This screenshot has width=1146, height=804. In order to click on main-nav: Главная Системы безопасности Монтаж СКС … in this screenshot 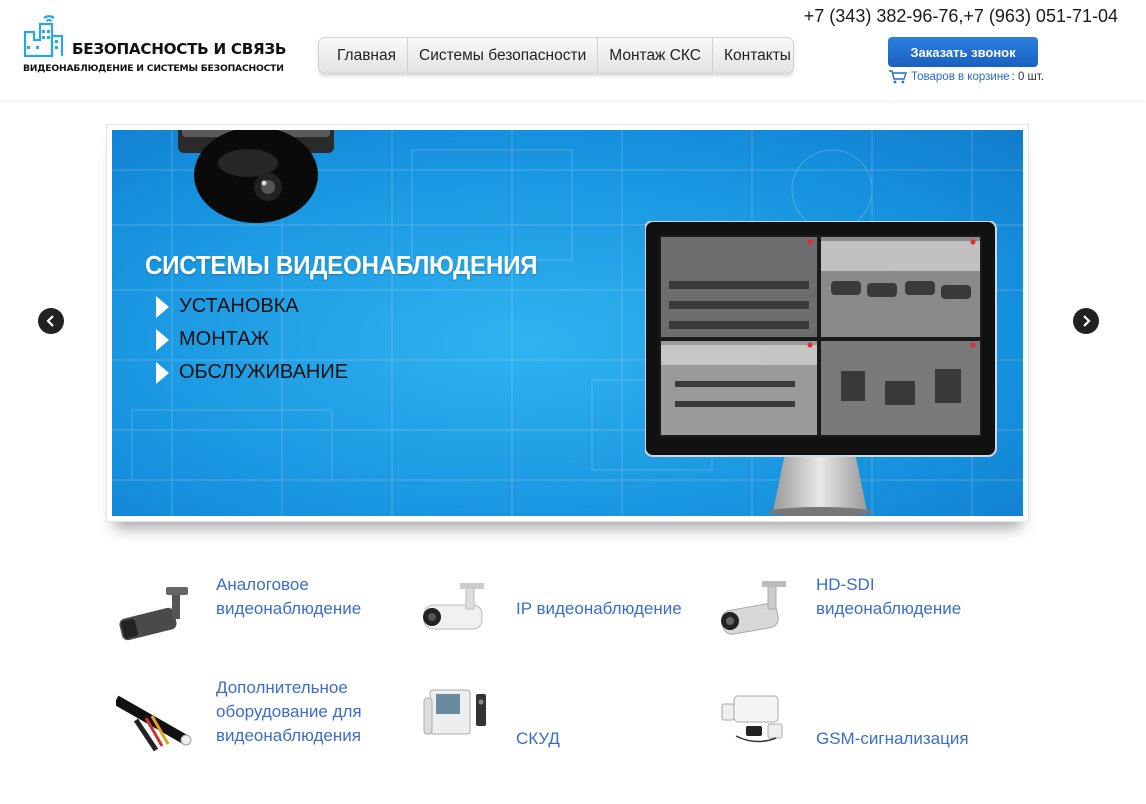, I will do `click(556, 55)`.